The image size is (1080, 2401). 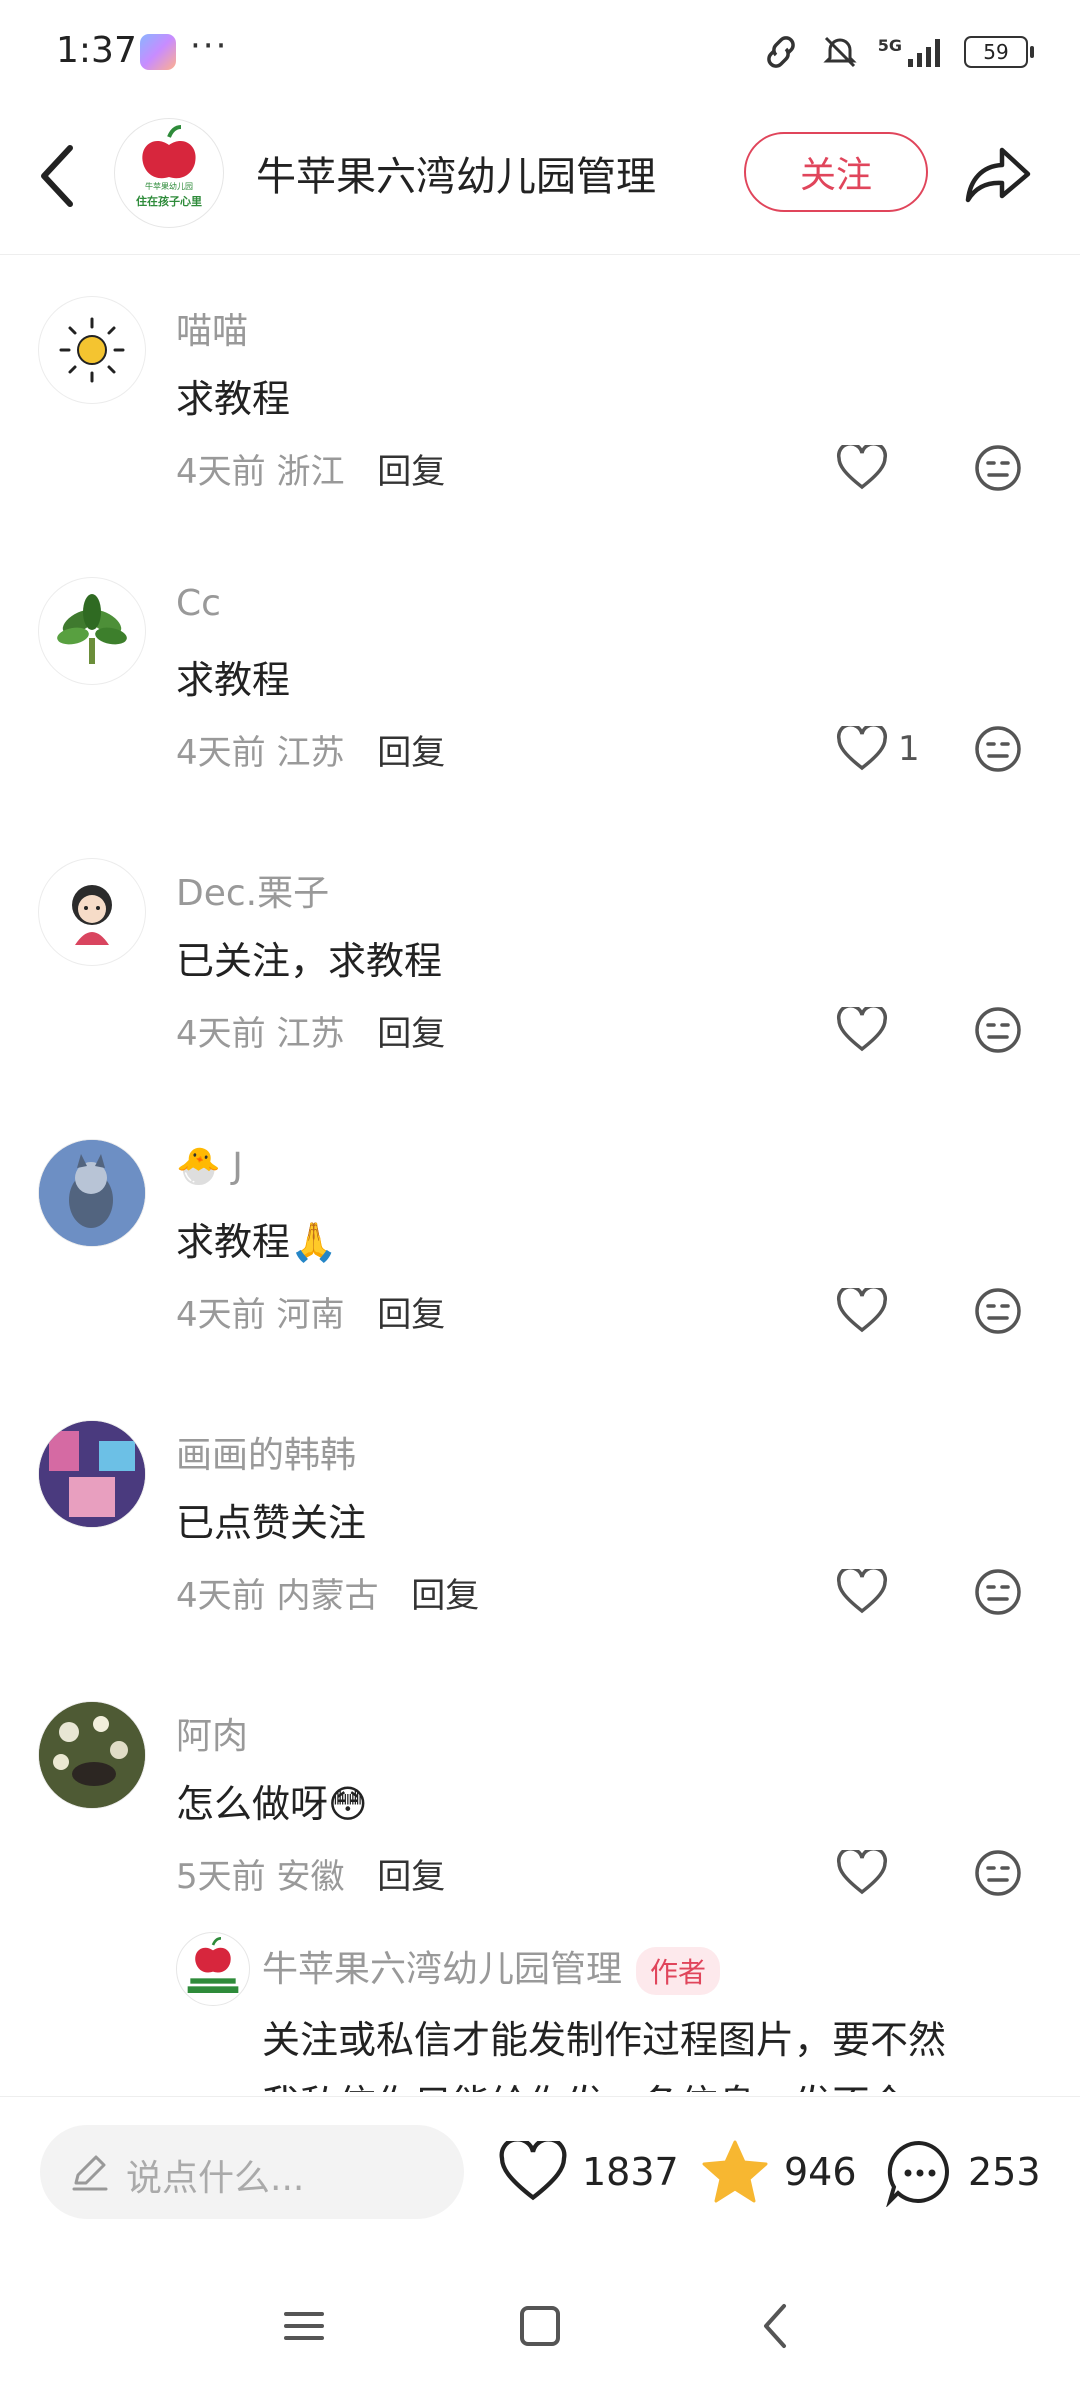 I want to click on menu-icon, so click(x=304, y=2326).